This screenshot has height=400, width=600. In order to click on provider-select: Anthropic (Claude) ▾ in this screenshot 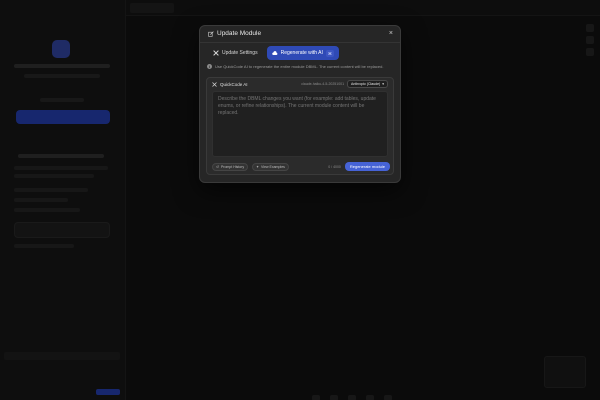, I will do `click(367, 84)`.